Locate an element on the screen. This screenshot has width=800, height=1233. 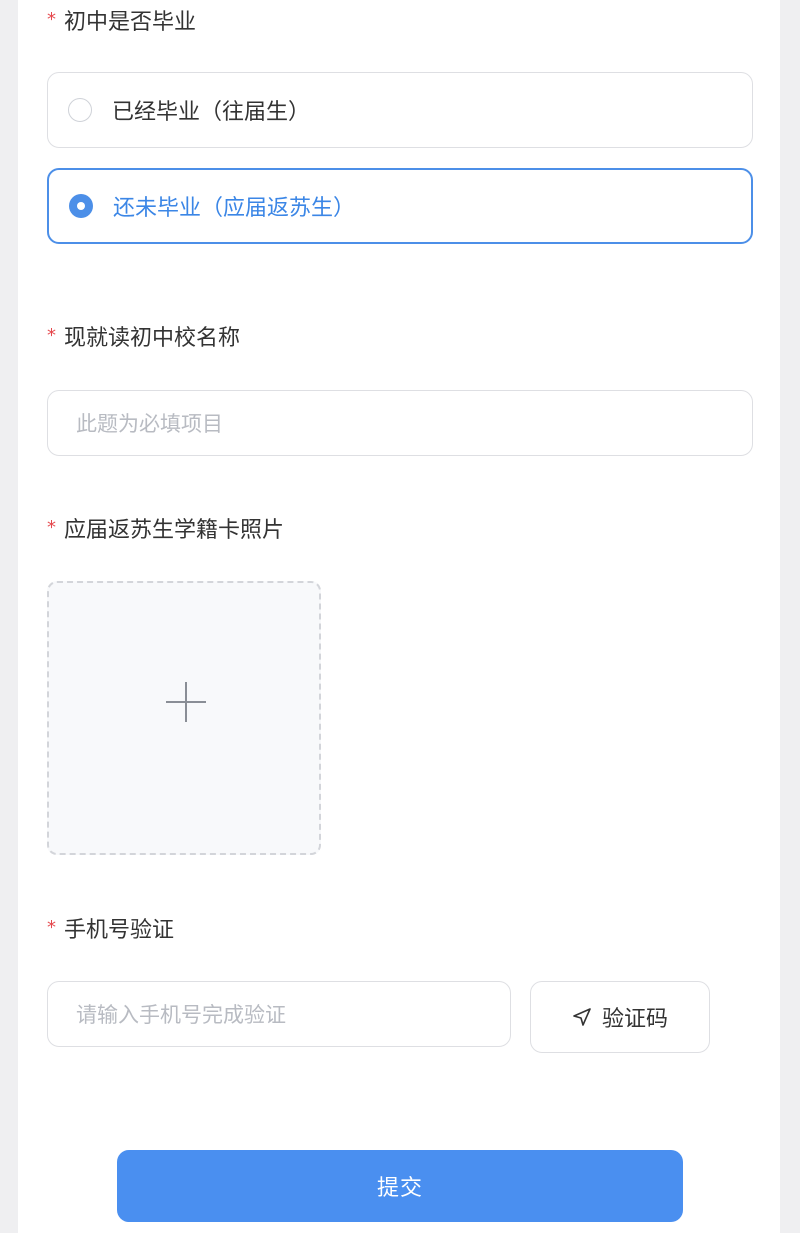
option-already-graduated-label: 已经毕业（往届生） is located at coordinates (211, 112).